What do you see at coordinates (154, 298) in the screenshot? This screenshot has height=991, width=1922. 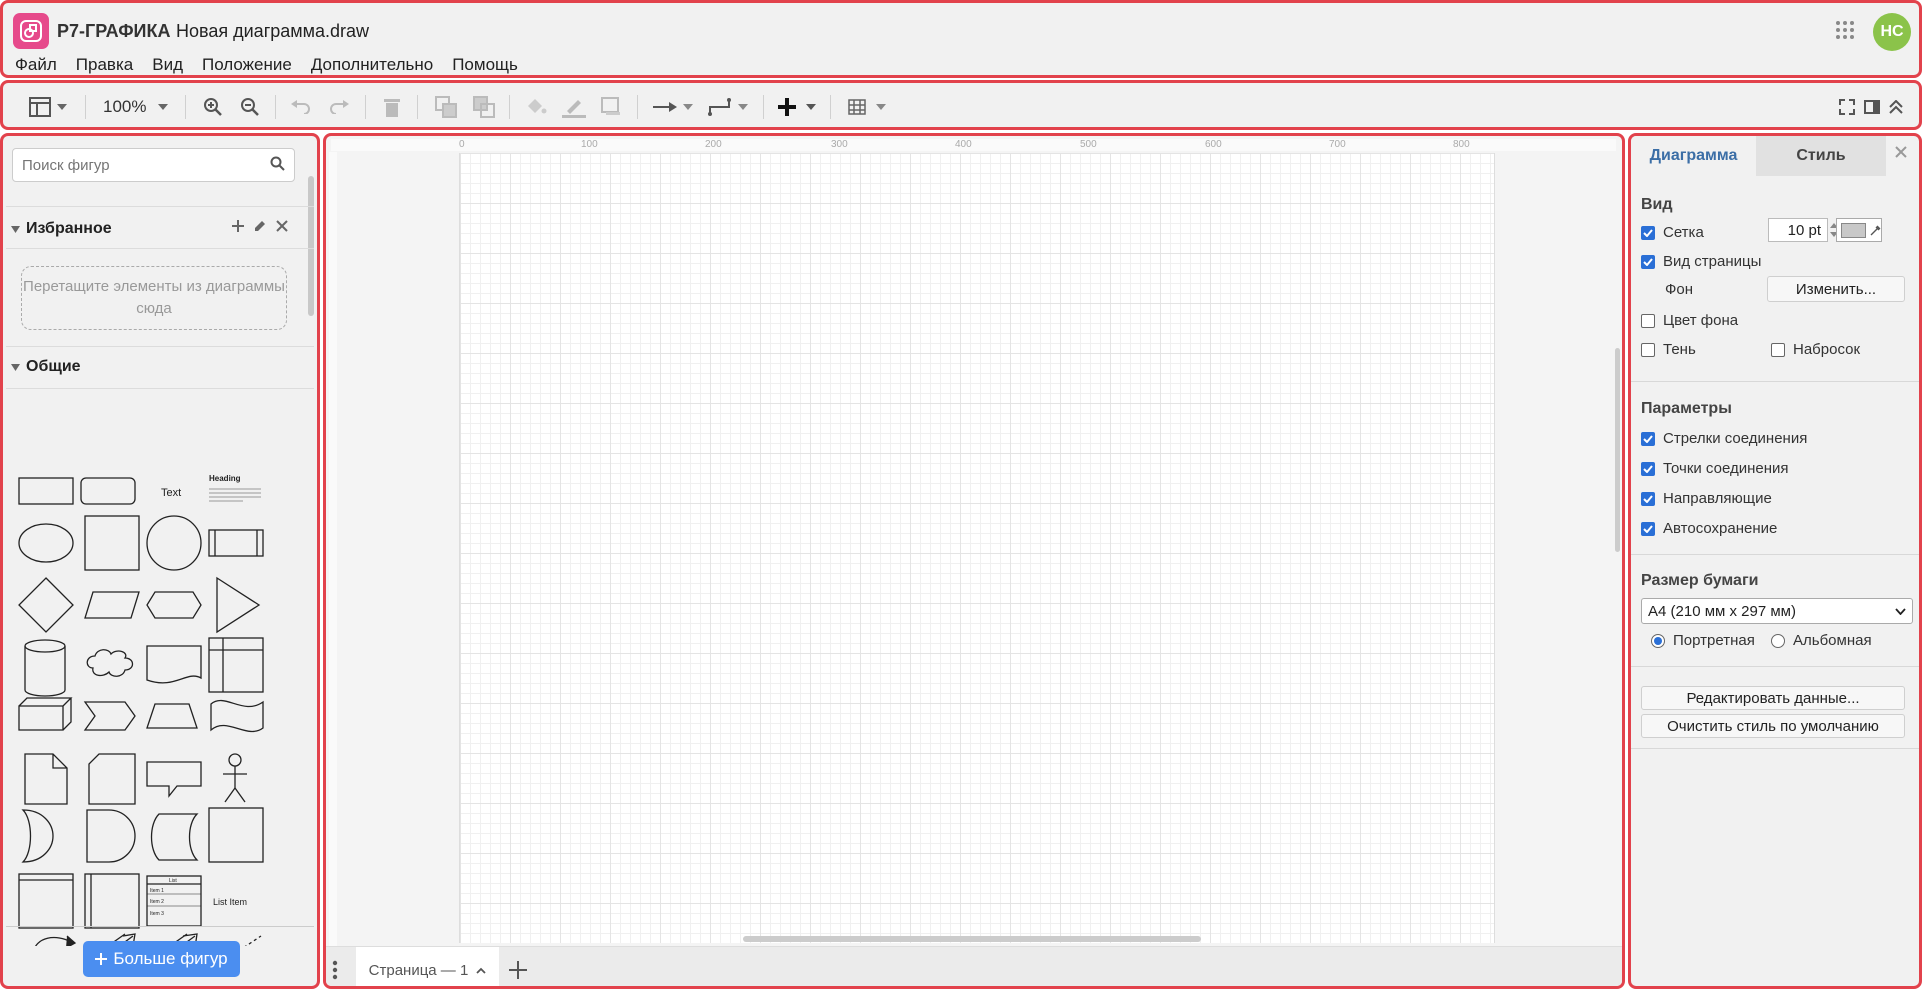 I see `favorites-dropzone: Перетащите элементы из диаграммы сюда` at bounding box center [154, 298].